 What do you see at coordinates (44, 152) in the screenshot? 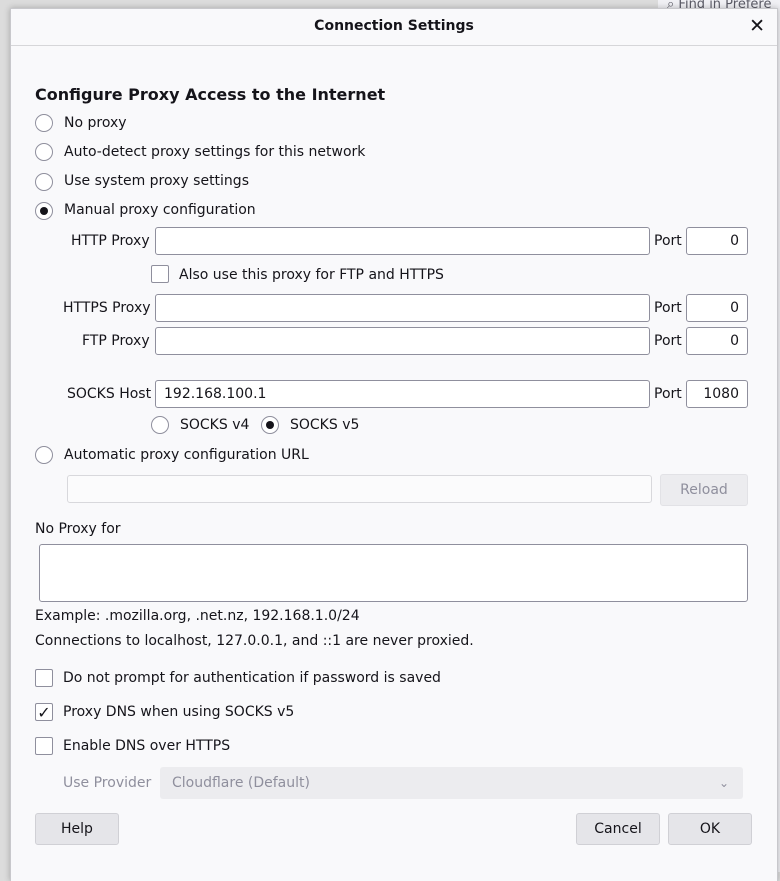
I see `auto-detect-radio` at bounding box center [44, 152].